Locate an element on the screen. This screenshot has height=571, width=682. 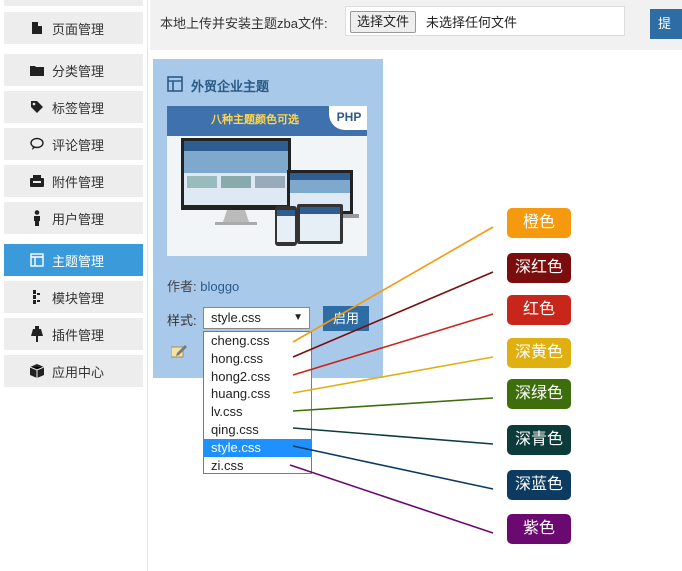
color-label-badge: 深黄色 is located at coordinates (539, 353).